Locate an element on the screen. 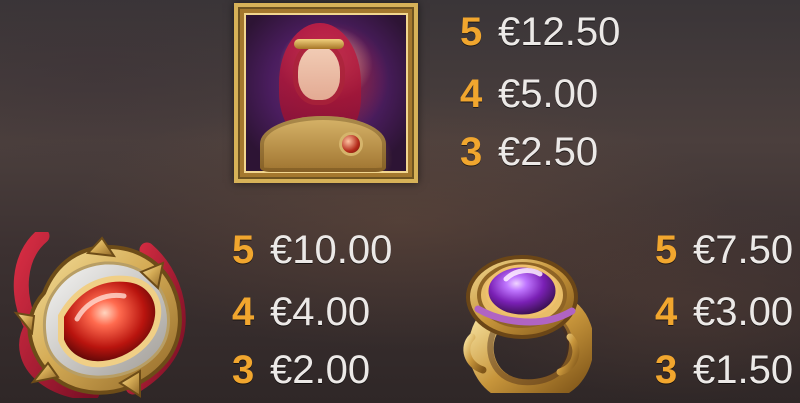 This screenshot has width=800, height=403. queen-portrait-icon is located at coordinates (326, 93).